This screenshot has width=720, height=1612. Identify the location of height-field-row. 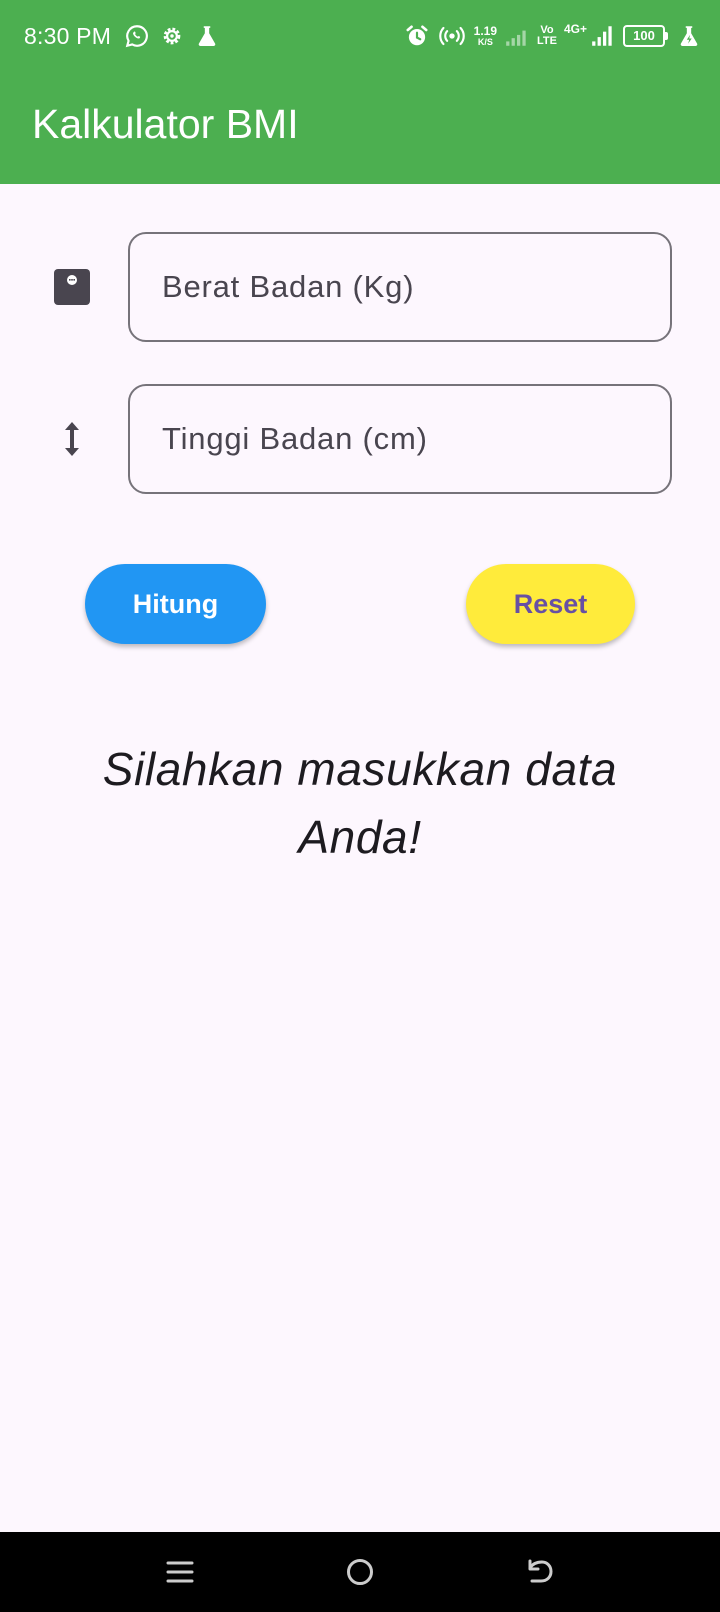
(360, 439).